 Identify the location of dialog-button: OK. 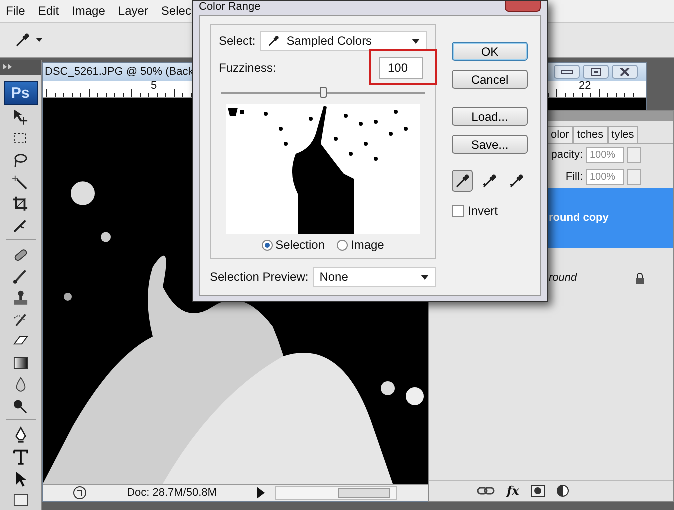
(490, 51).